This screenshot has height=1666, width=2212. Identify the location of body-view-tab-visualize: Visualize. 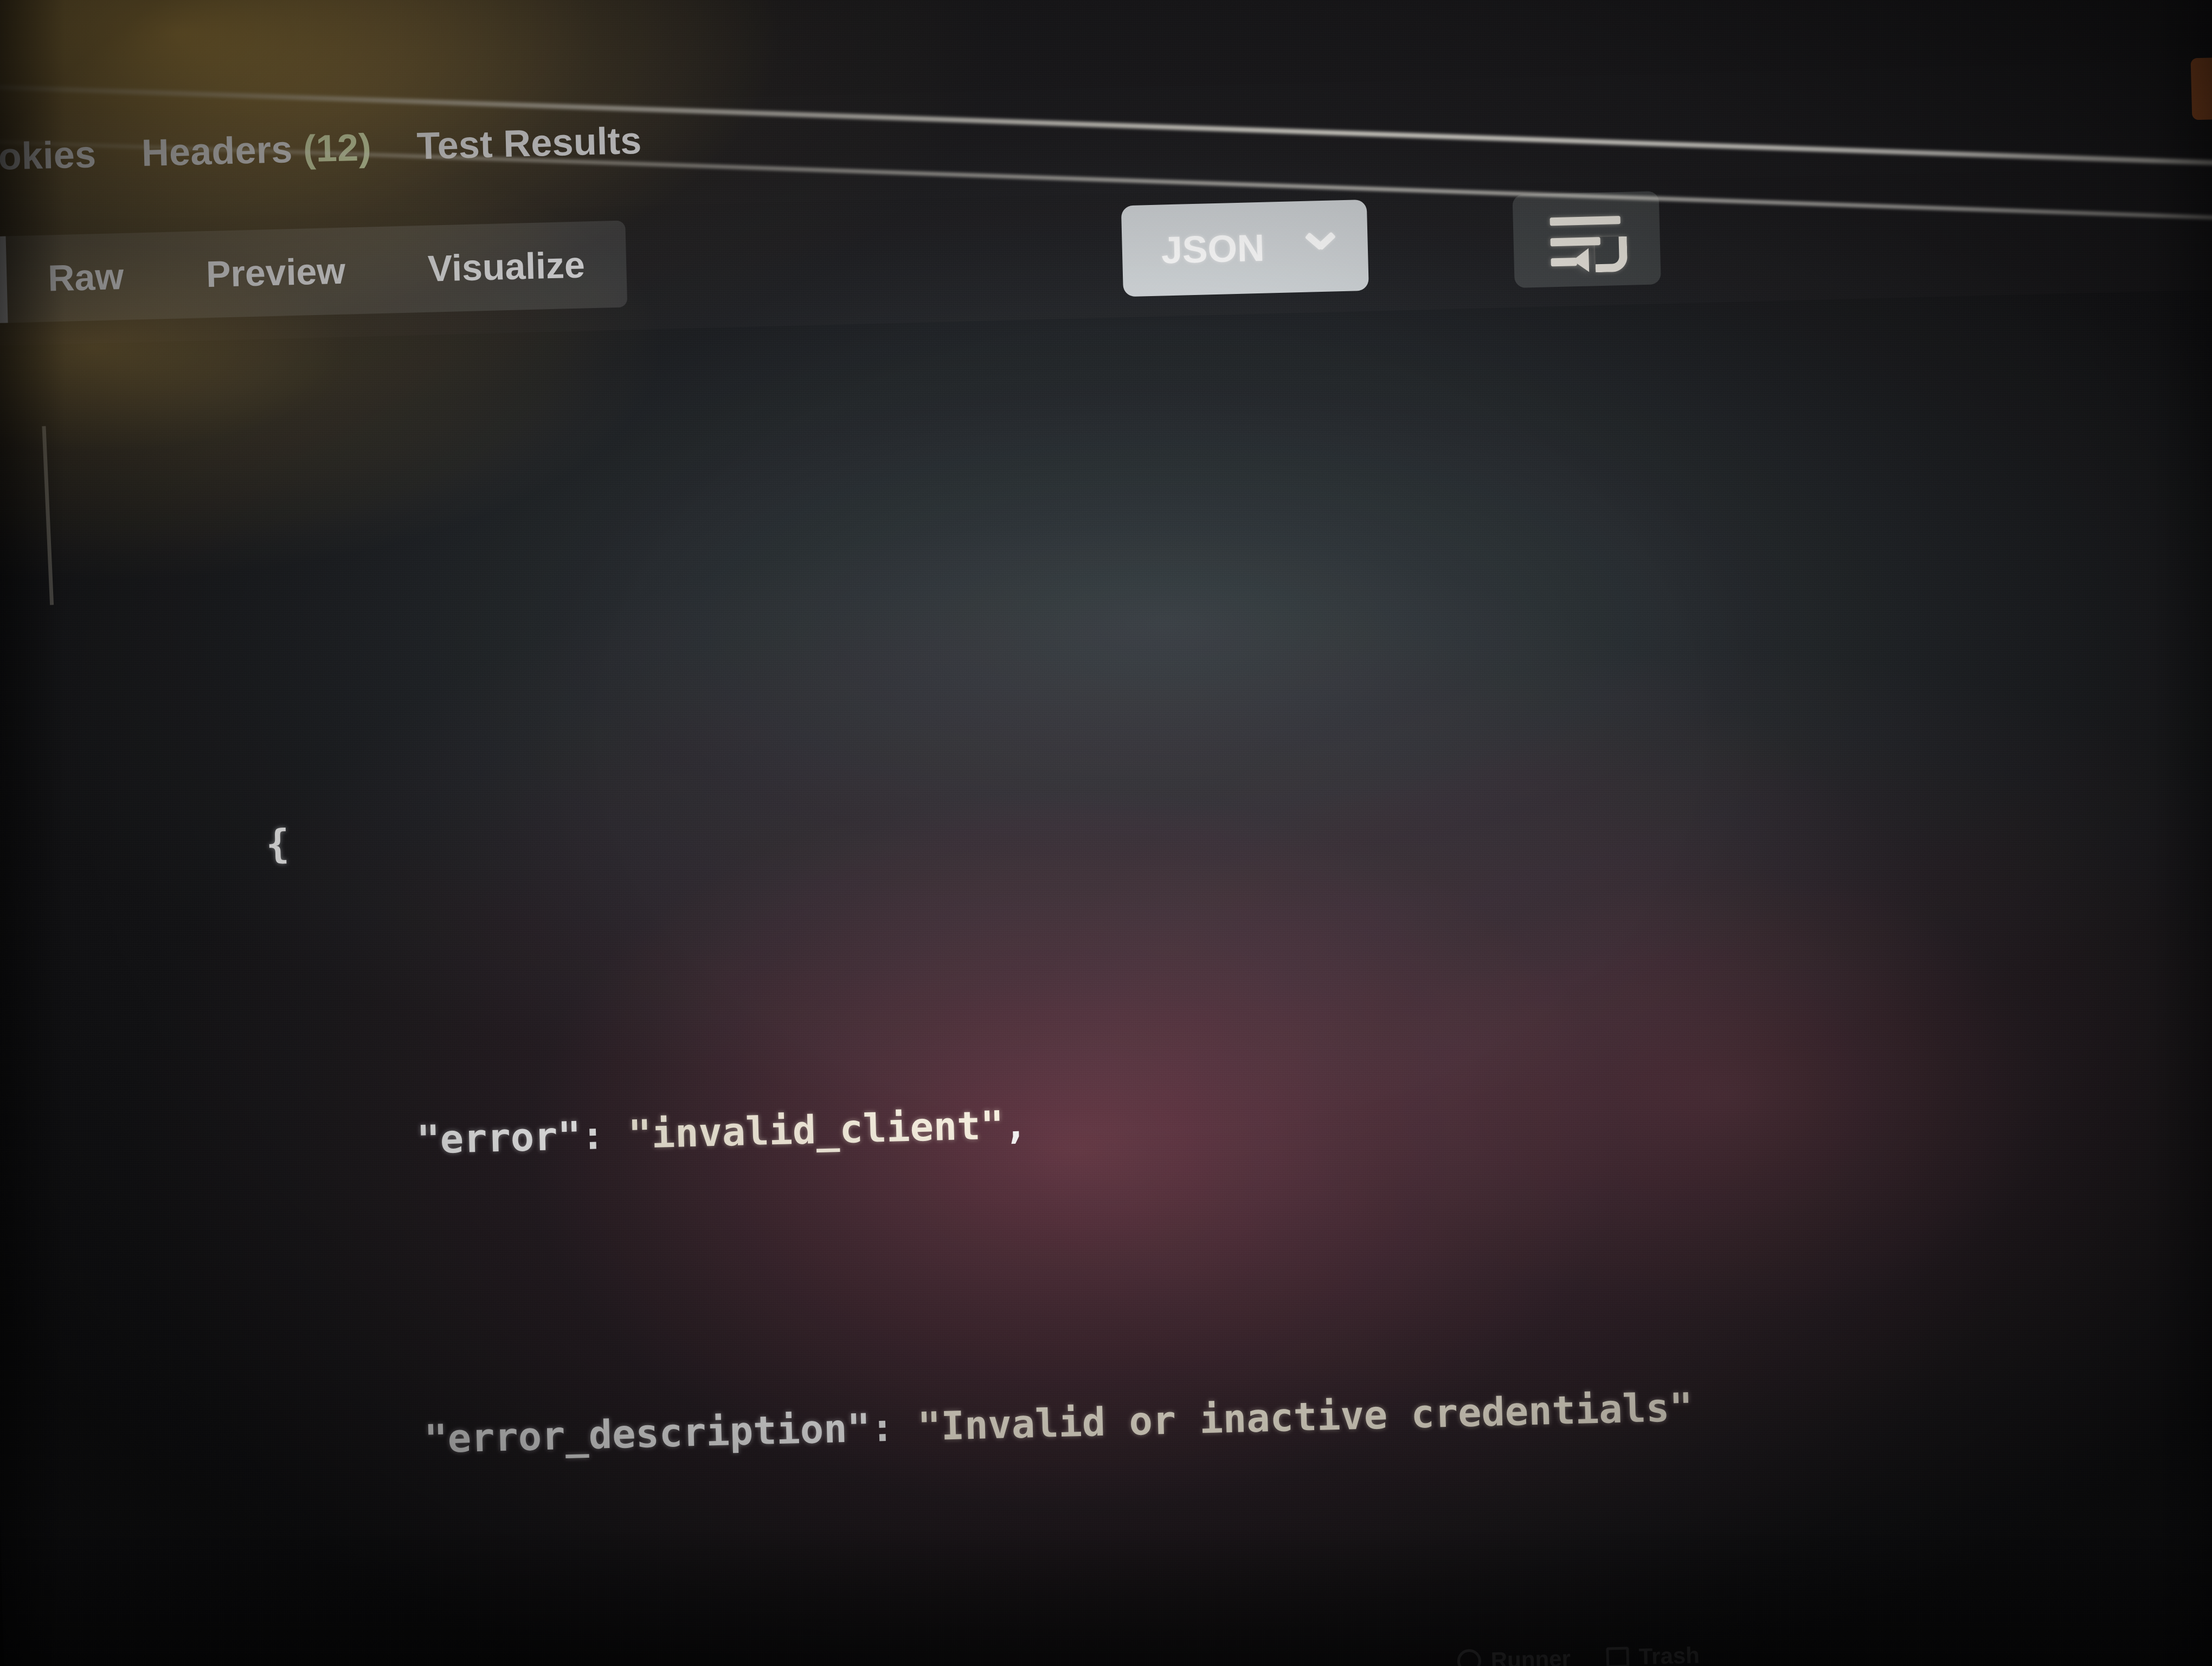
(506, 267).